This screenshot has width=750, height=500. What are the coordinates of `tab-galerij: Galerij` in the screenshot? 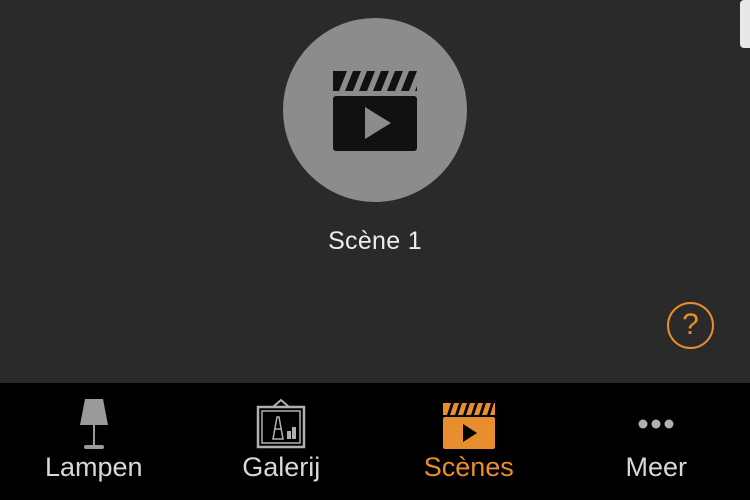 It's located at (282, 441).